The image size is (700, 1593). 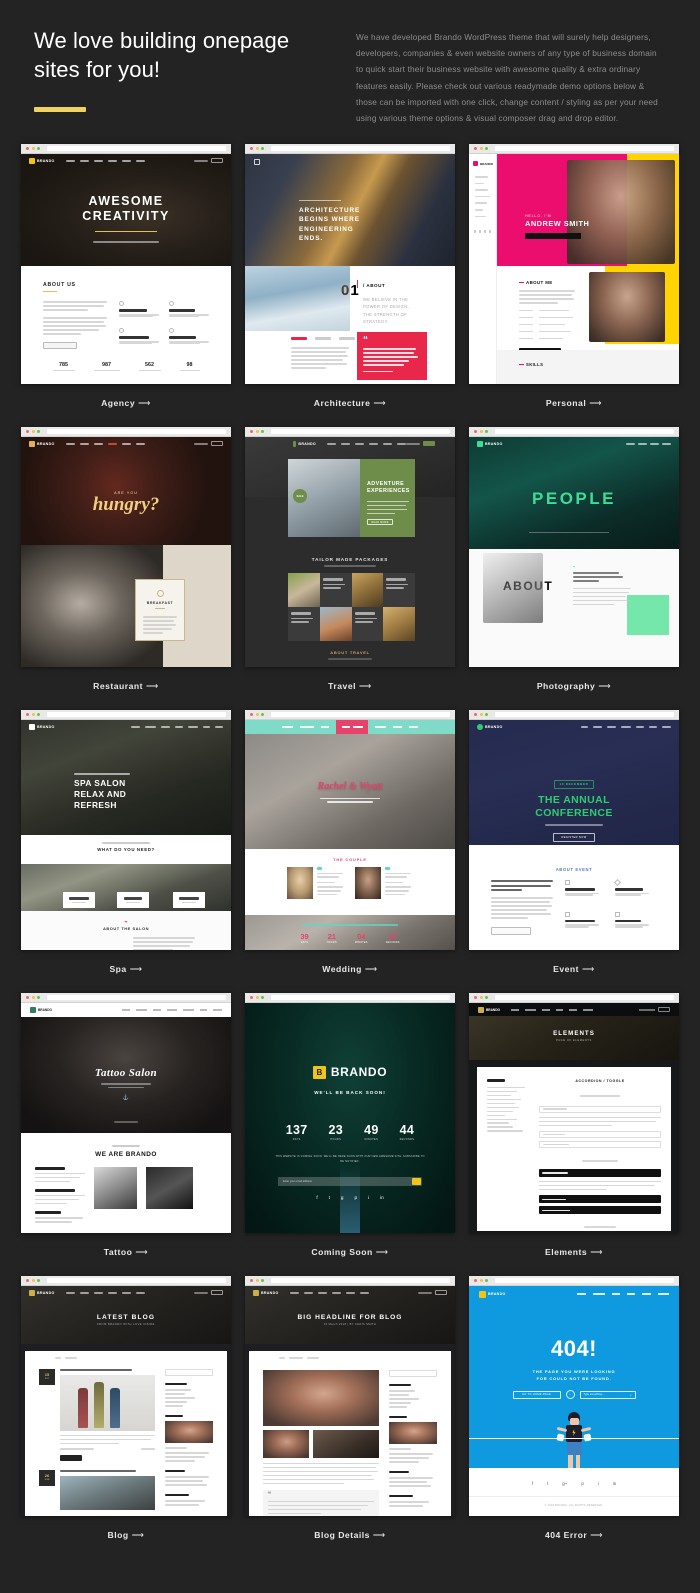 I want to click on packages-grid, so click(x=351, y=607).